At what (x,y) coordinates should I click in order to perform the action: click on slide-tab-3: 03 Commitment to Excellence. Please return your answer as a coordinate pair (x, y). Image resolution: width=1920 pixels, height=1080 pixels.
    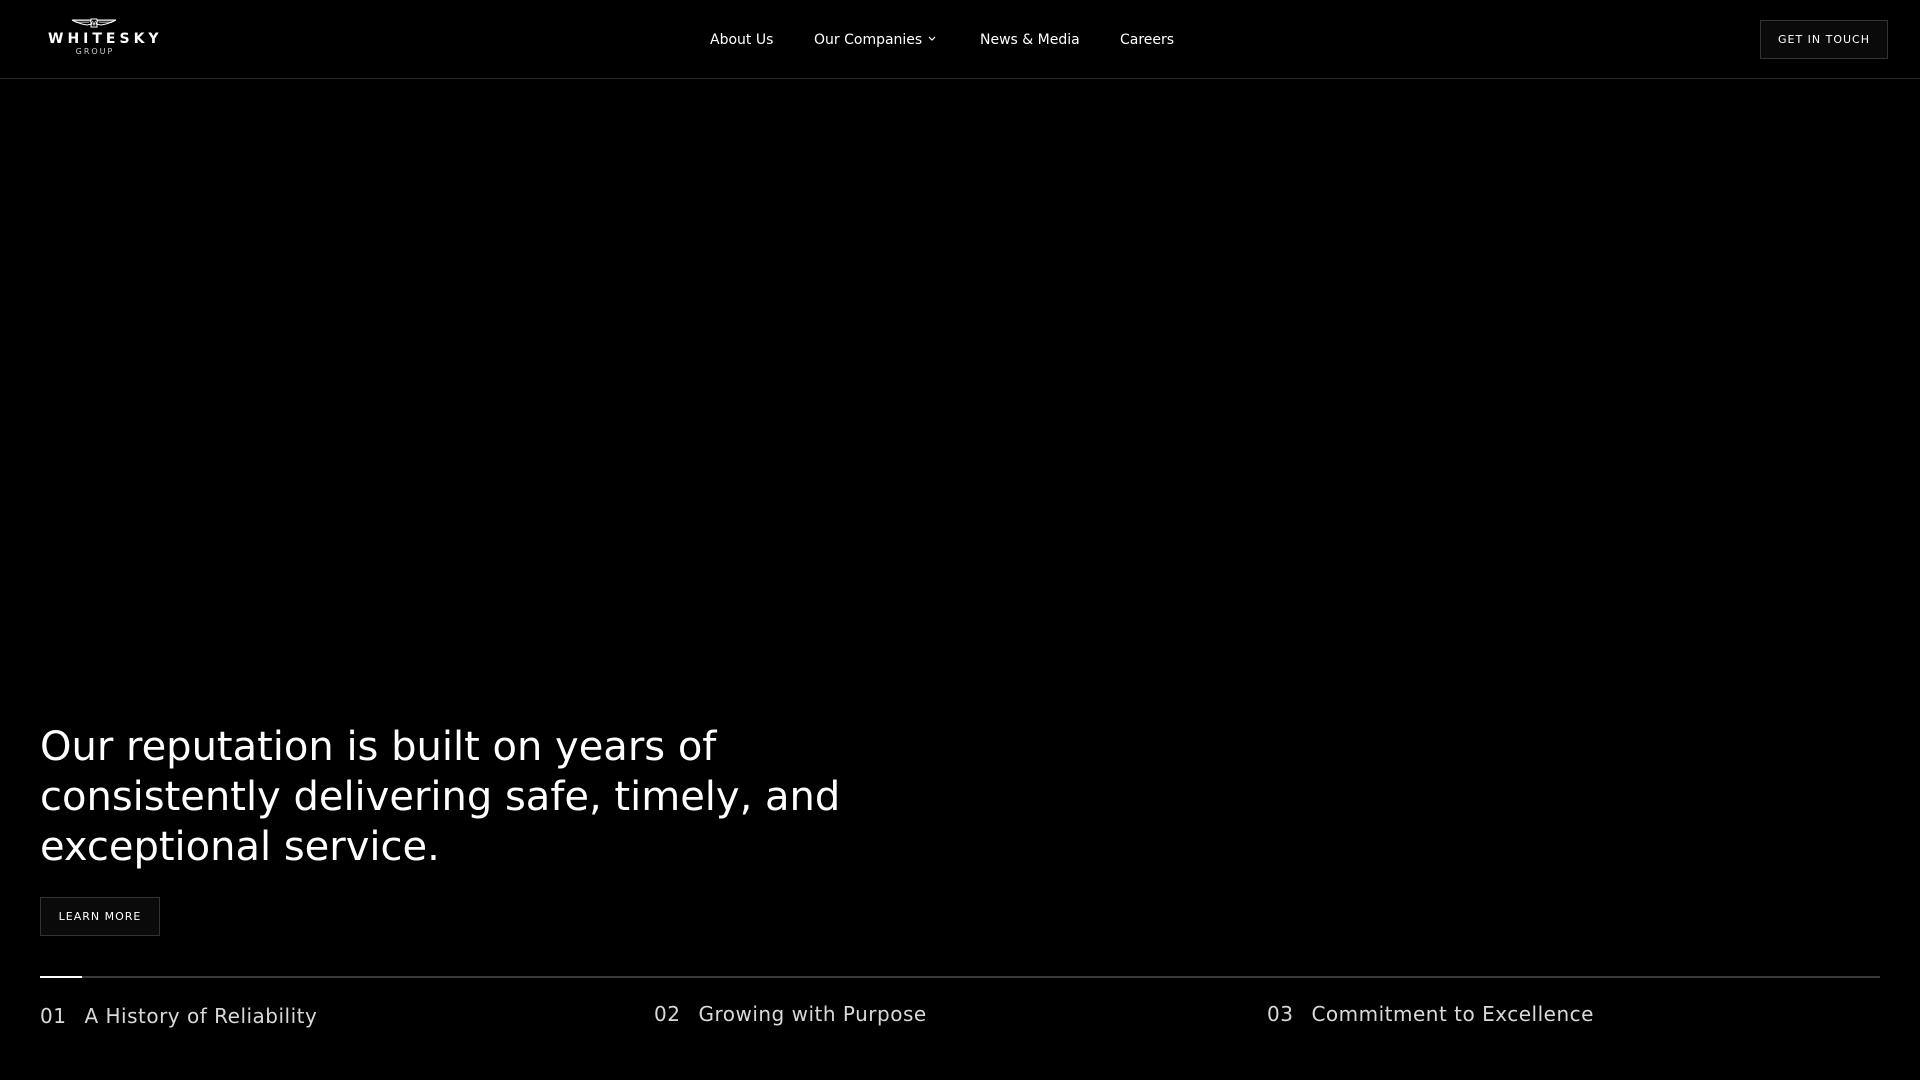
    Looking at the image, I should click on (1430, 1014).